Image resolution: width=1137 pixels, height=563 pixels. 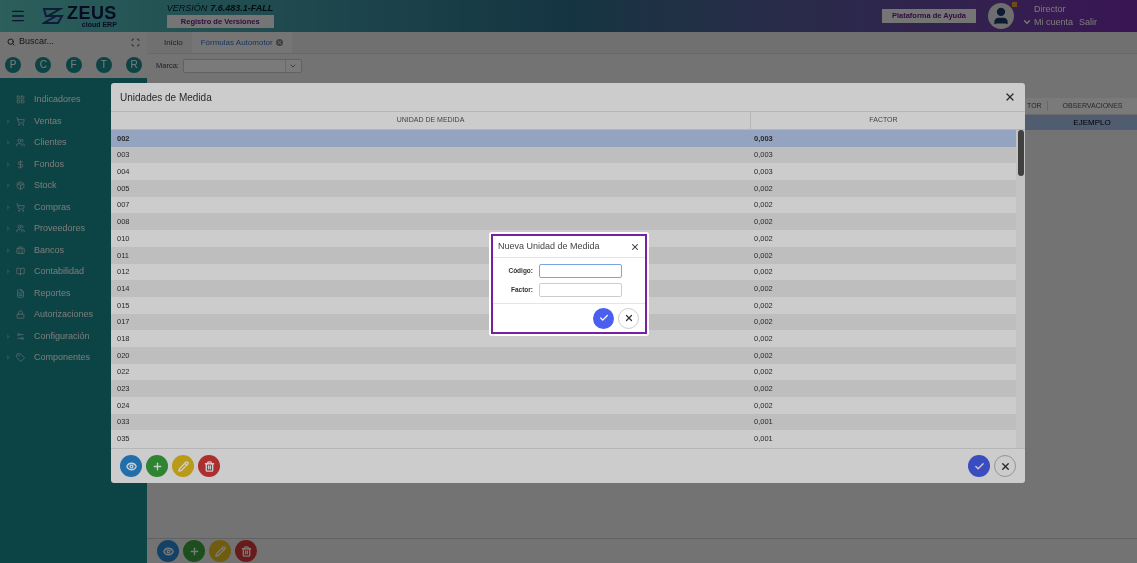 What do you see at coordinates (242, 8) in the screenshot?
I see `version-number: 7.6.483.1-FALL` at bounding box center [242, 8].